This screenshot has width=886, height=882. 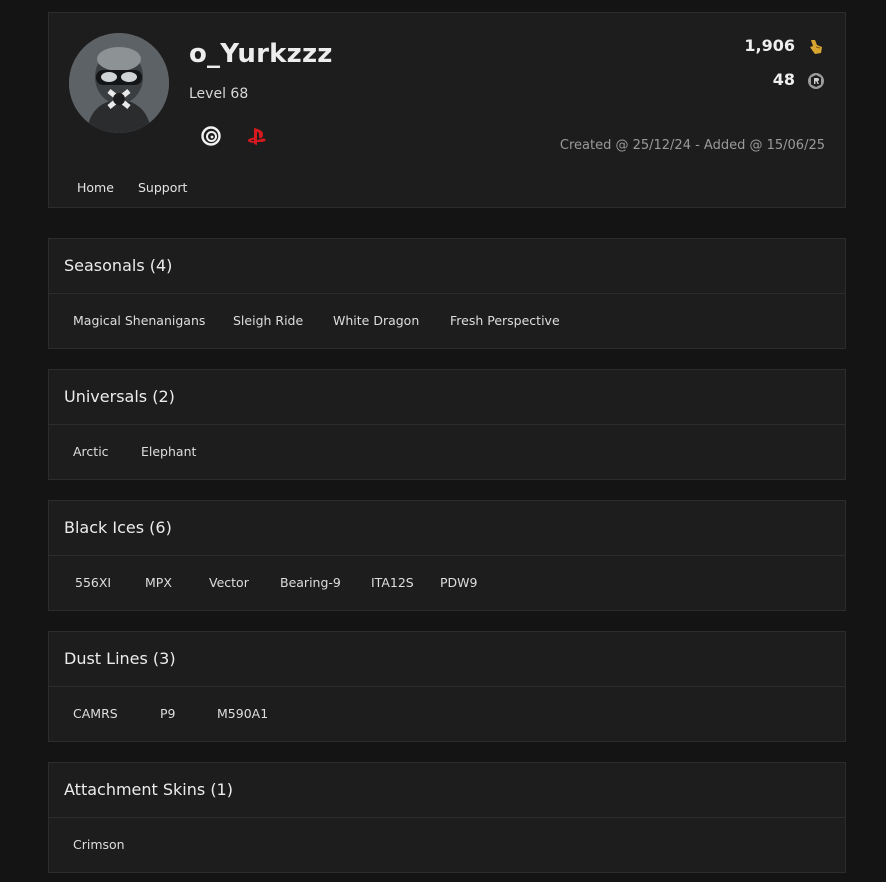 I want to click on account-dates: Created @ 25/12/24 - Added @ 15/06/25, so click(x=692, y=145).